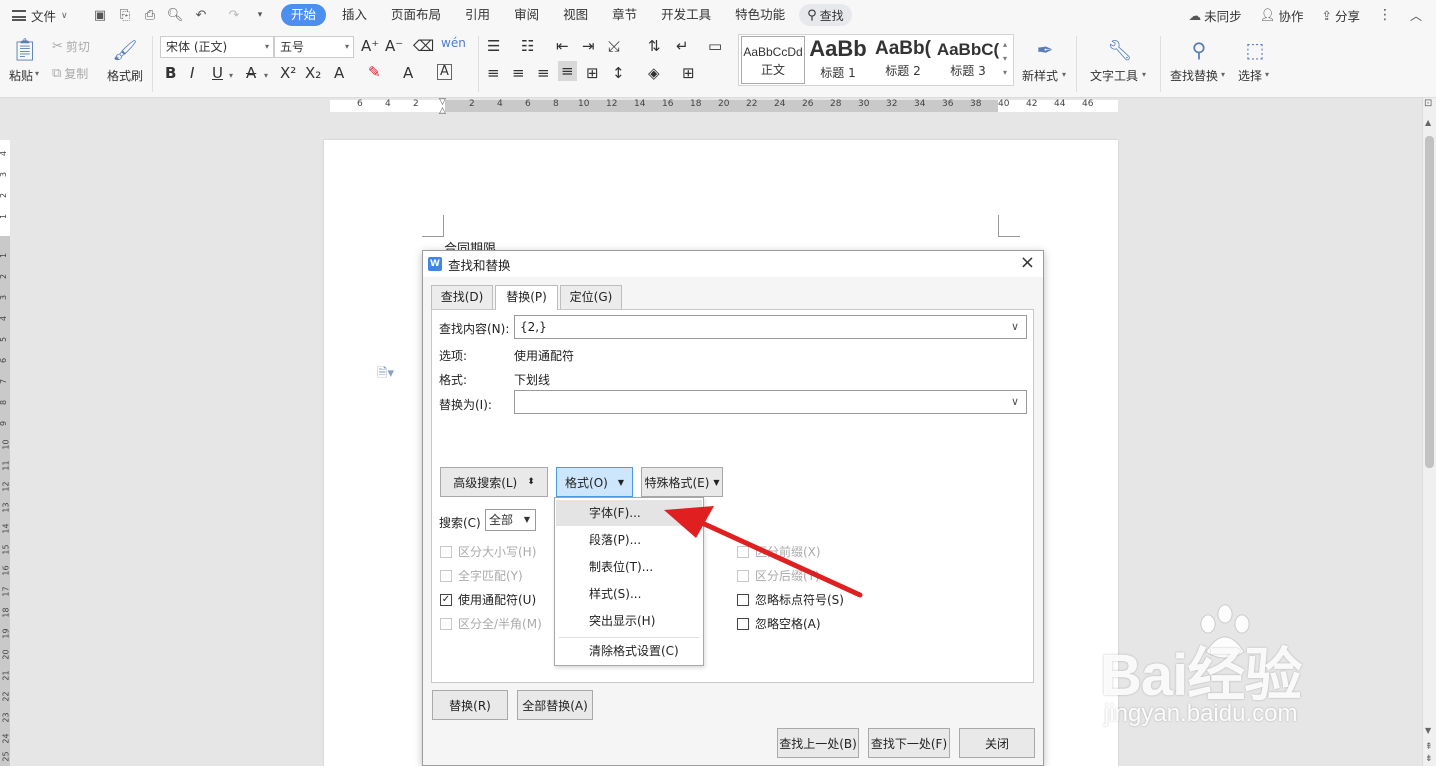  What do you see at coordinates (1429, 302) in the screenshot?
I see `scroll-thumb` at bounding box center [1429, 302].